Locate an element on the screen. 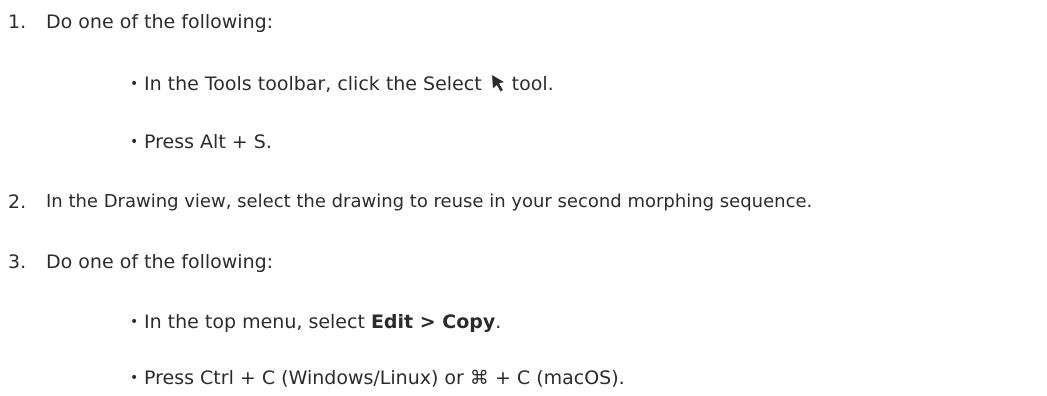 Image resolution: width=1047 pixels, height=396 pixels. bullet-text-post: tool. is located at coordinates (532, 84).